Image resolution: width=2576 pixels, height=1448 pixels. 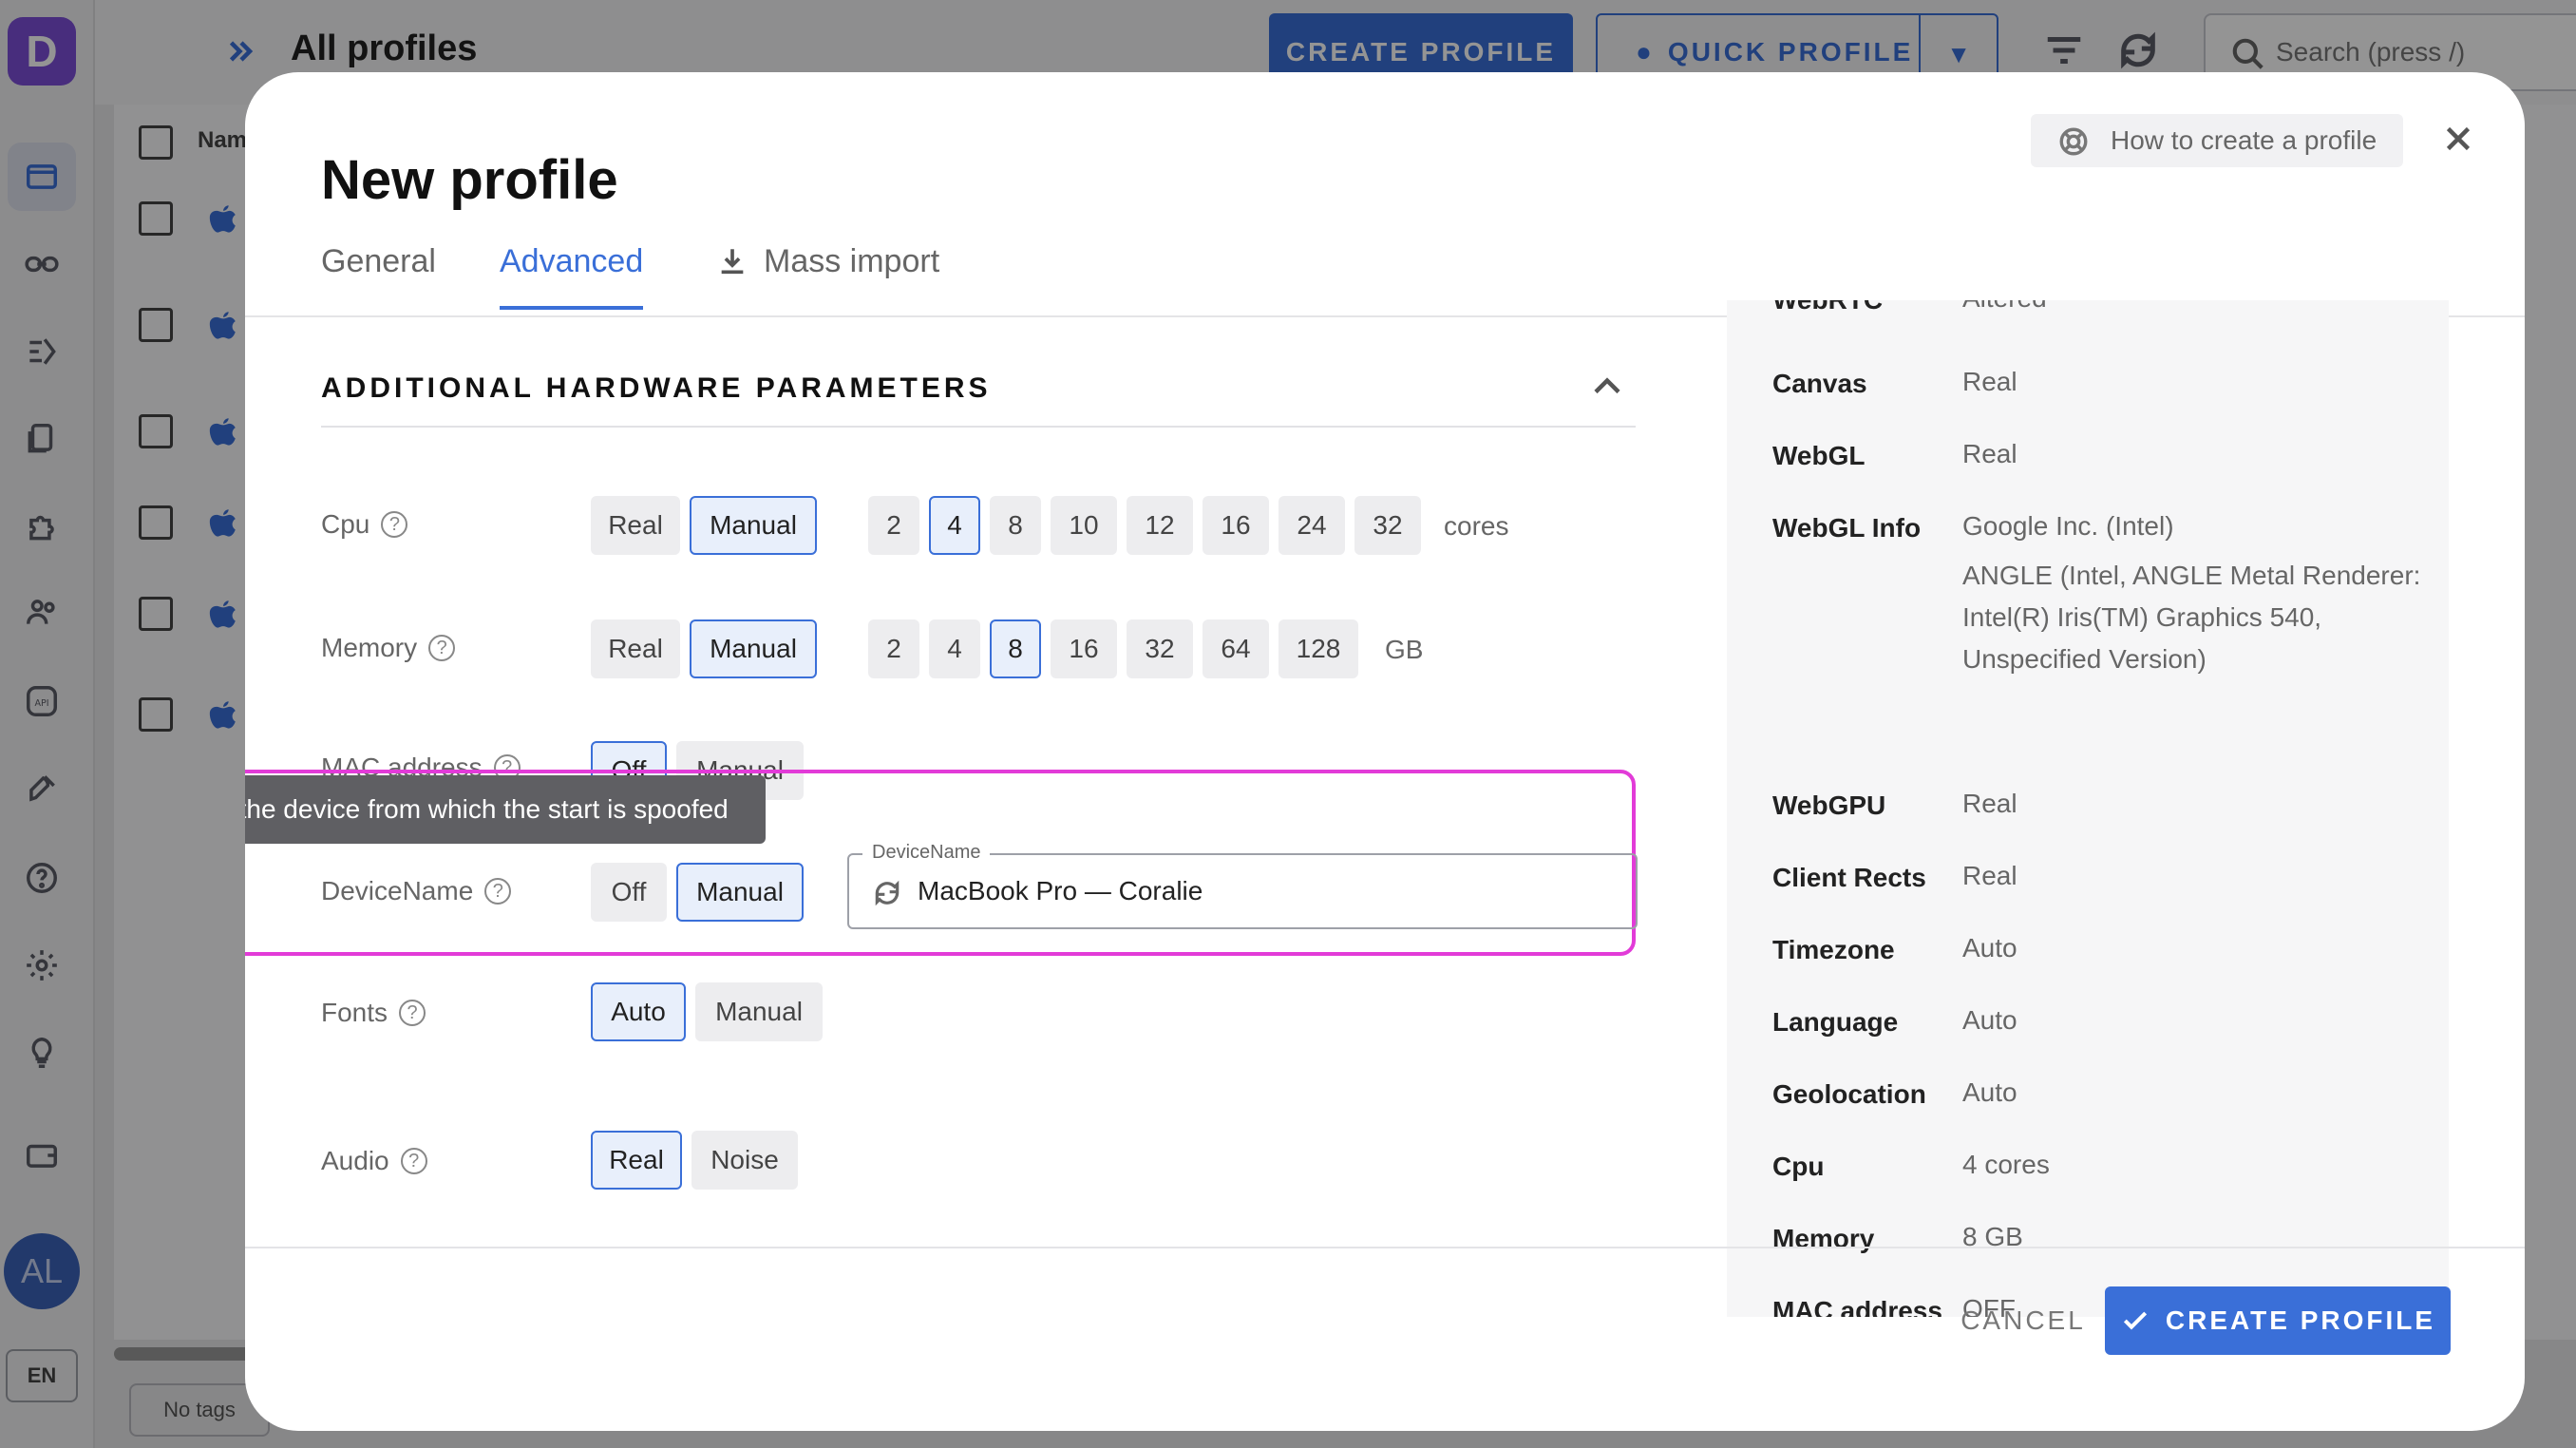 What do you see at coordinates (572, 281) in the screenshot?
I see `tab-advanced: Advanced` at bounding box center [572, 281].